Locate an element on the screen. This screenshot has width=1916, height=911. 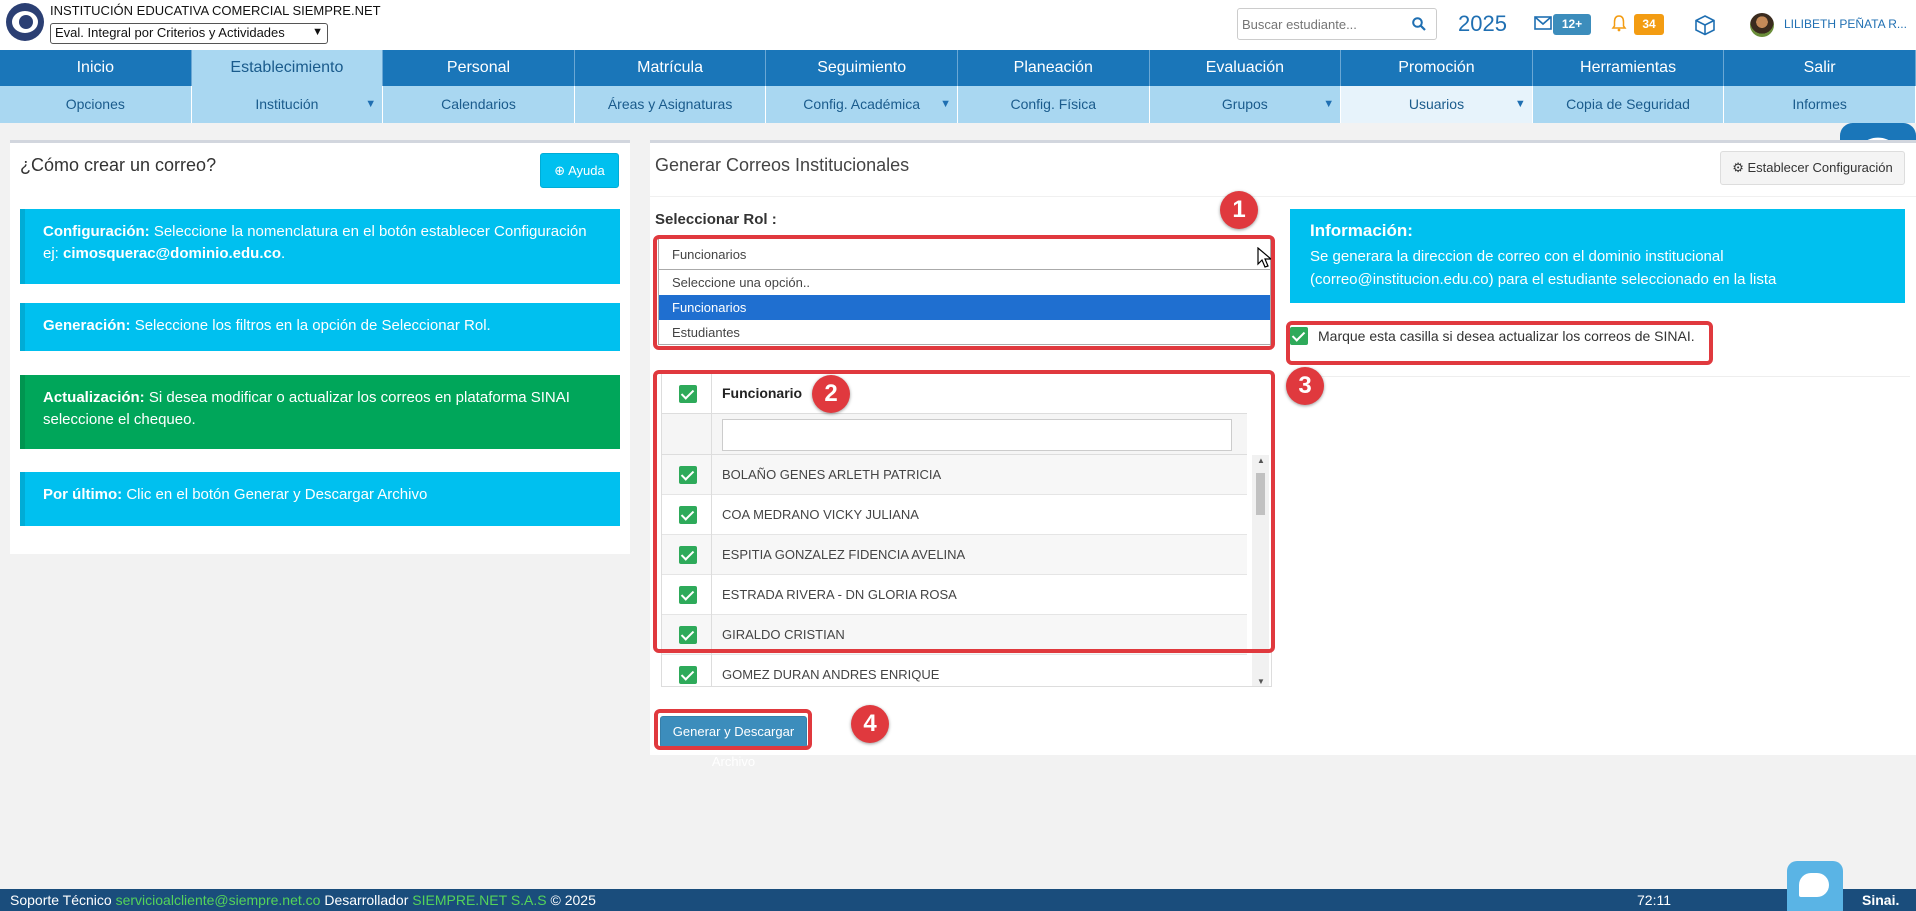
subnav-informes: Informes is located at coordinates (1820, 104).